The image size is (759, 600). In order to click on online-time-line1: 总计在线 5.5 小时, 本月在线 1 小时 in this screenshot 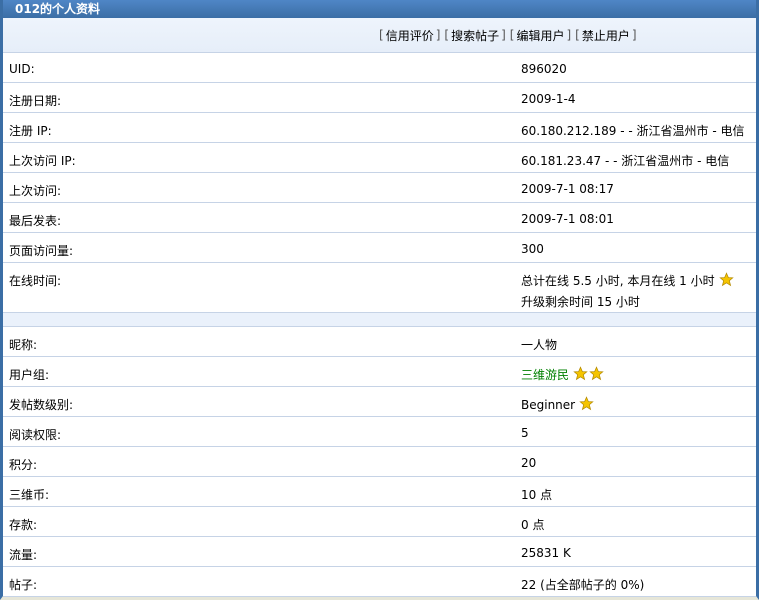, I will do `click(618, 281)`.